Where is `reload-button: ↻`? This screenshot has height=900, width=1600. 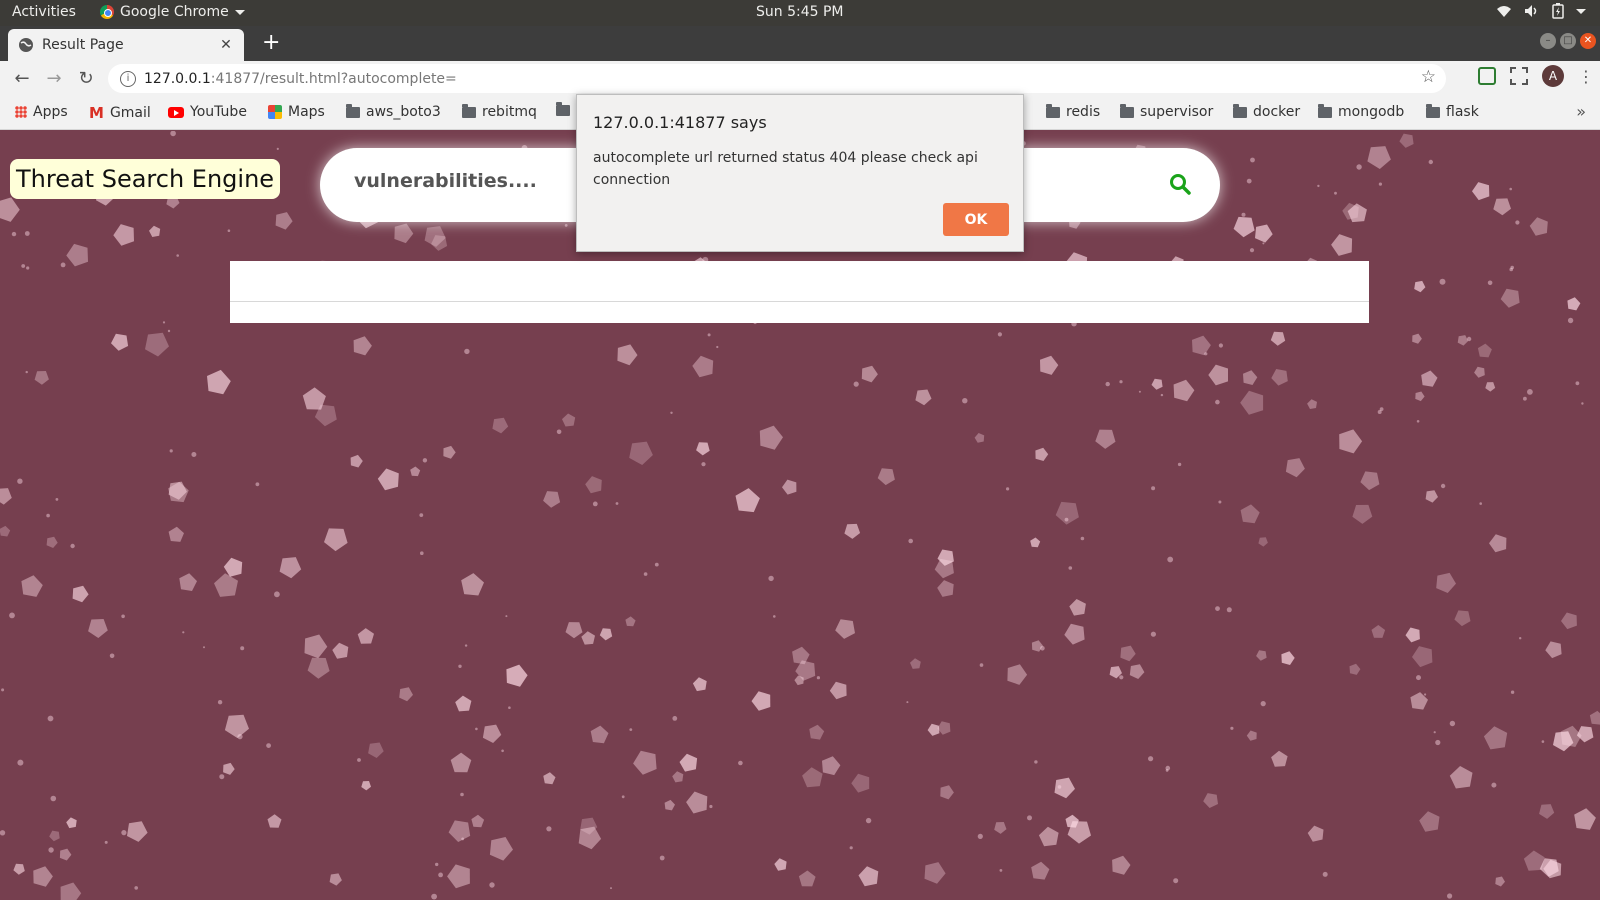
reload-button: ↻ is located at coordinates (86, 78).